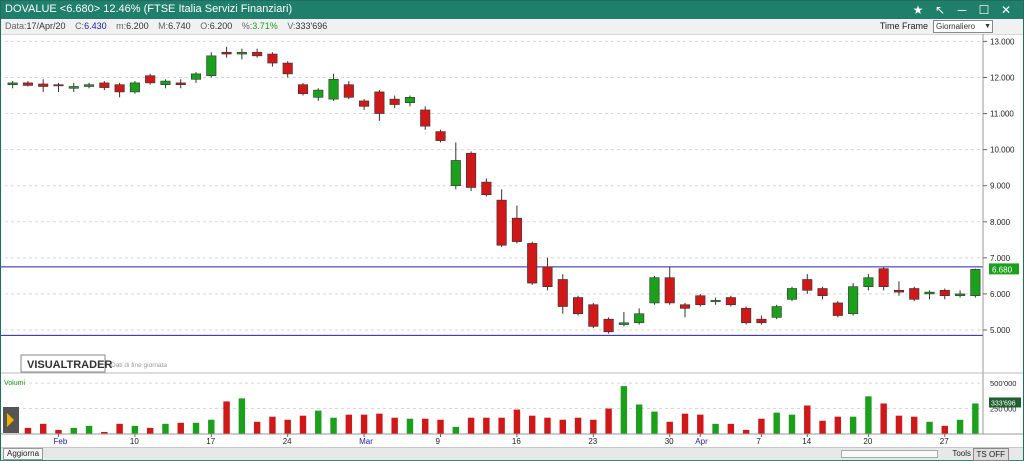 This screenshot has width=1024, height=461. I want to click on pct-label: %:, so click(247, 26).